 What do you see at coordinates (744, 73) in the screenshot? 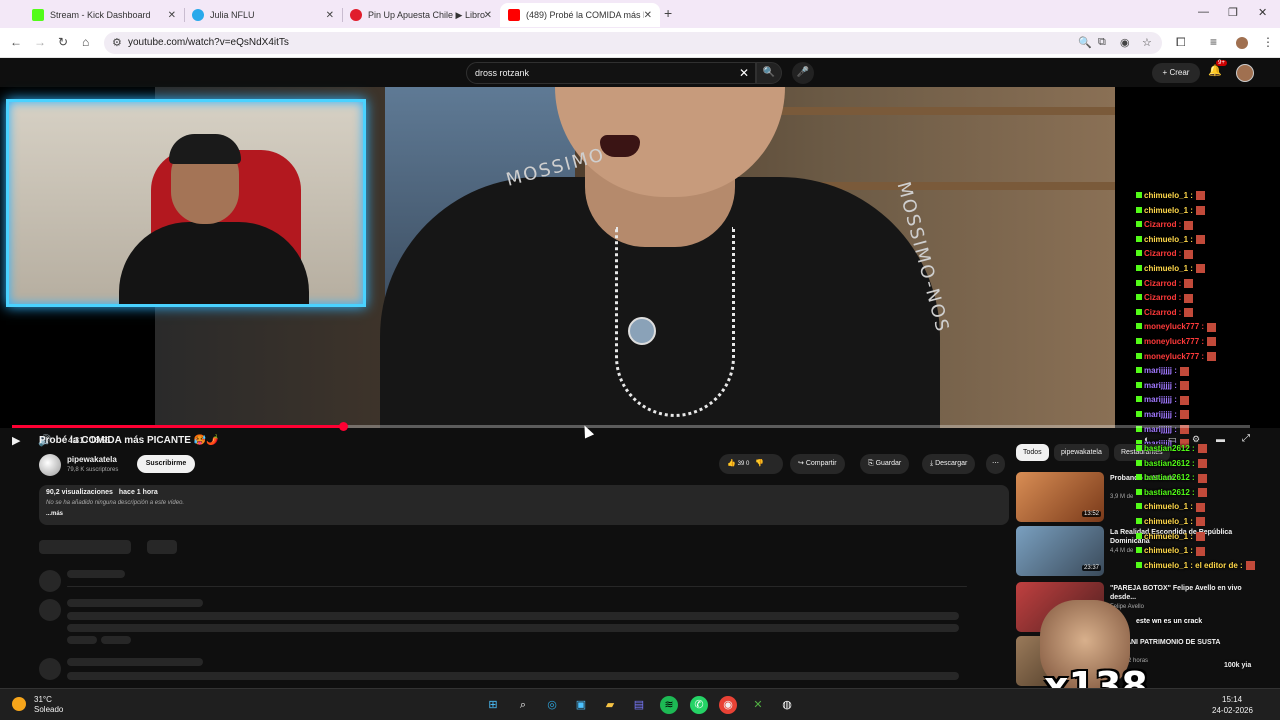
I see `clear-icon: ✕` at bounding box center [744, 73].